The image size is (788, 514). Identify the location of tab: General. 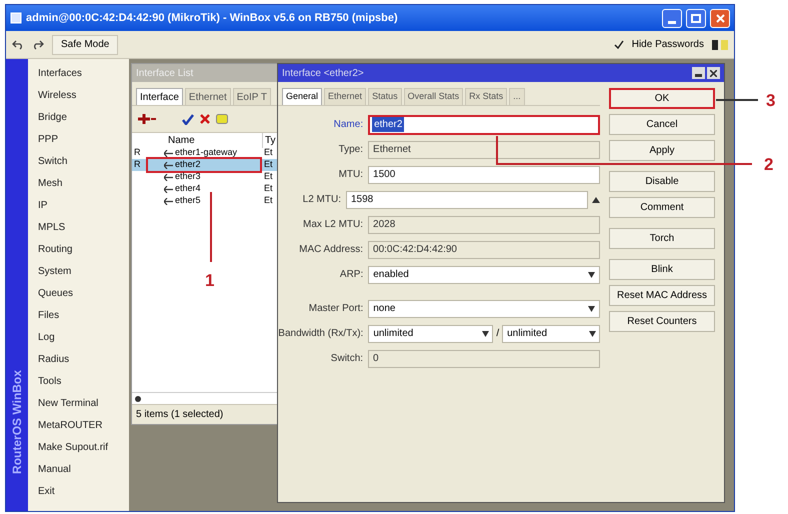
(302, 96).